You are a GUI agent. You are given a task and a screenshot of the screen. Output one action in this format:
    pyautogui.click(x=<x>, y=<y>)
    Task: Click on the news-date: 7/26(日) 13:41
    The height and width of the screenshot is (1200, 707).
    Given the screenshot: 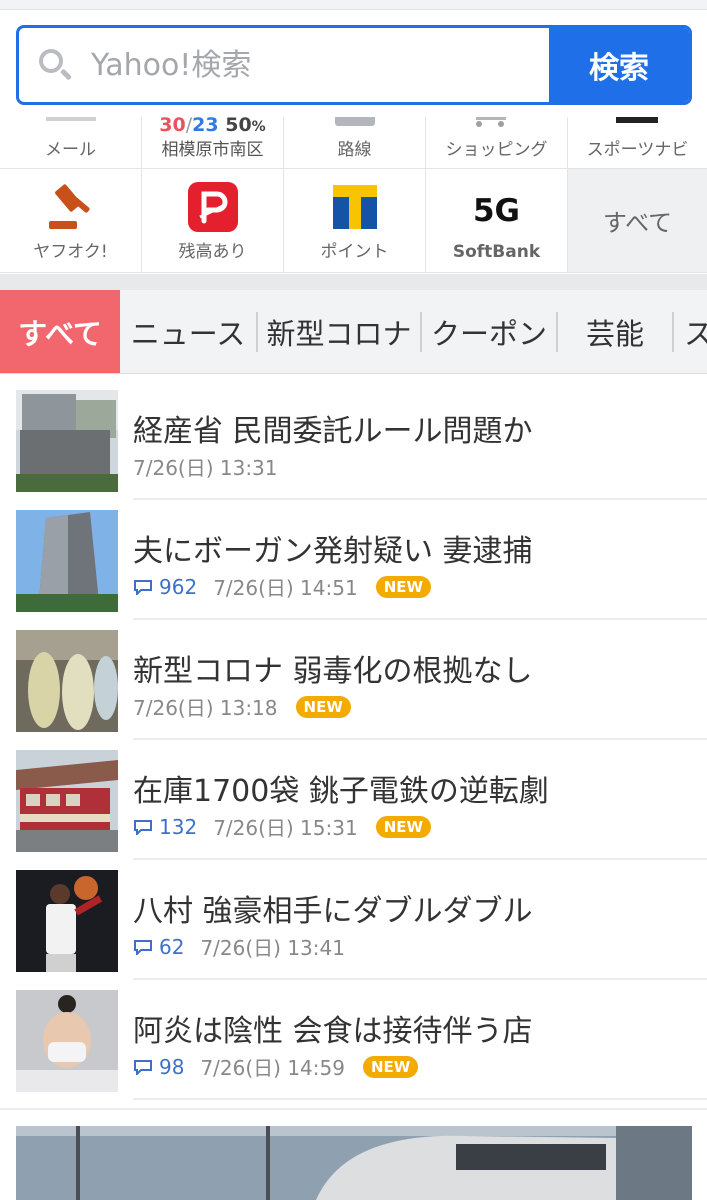 What is the action you would take?
    pyautogui.click(x=272, y=948)
    